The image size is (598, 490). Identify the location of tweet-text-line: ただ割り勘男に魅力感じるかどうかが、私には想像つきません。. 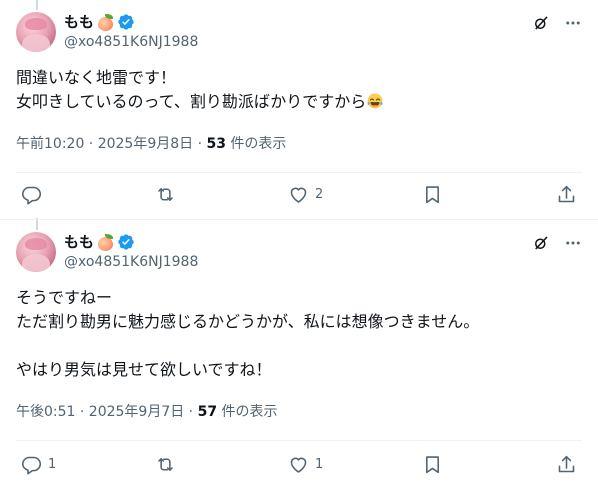
(248, 321).